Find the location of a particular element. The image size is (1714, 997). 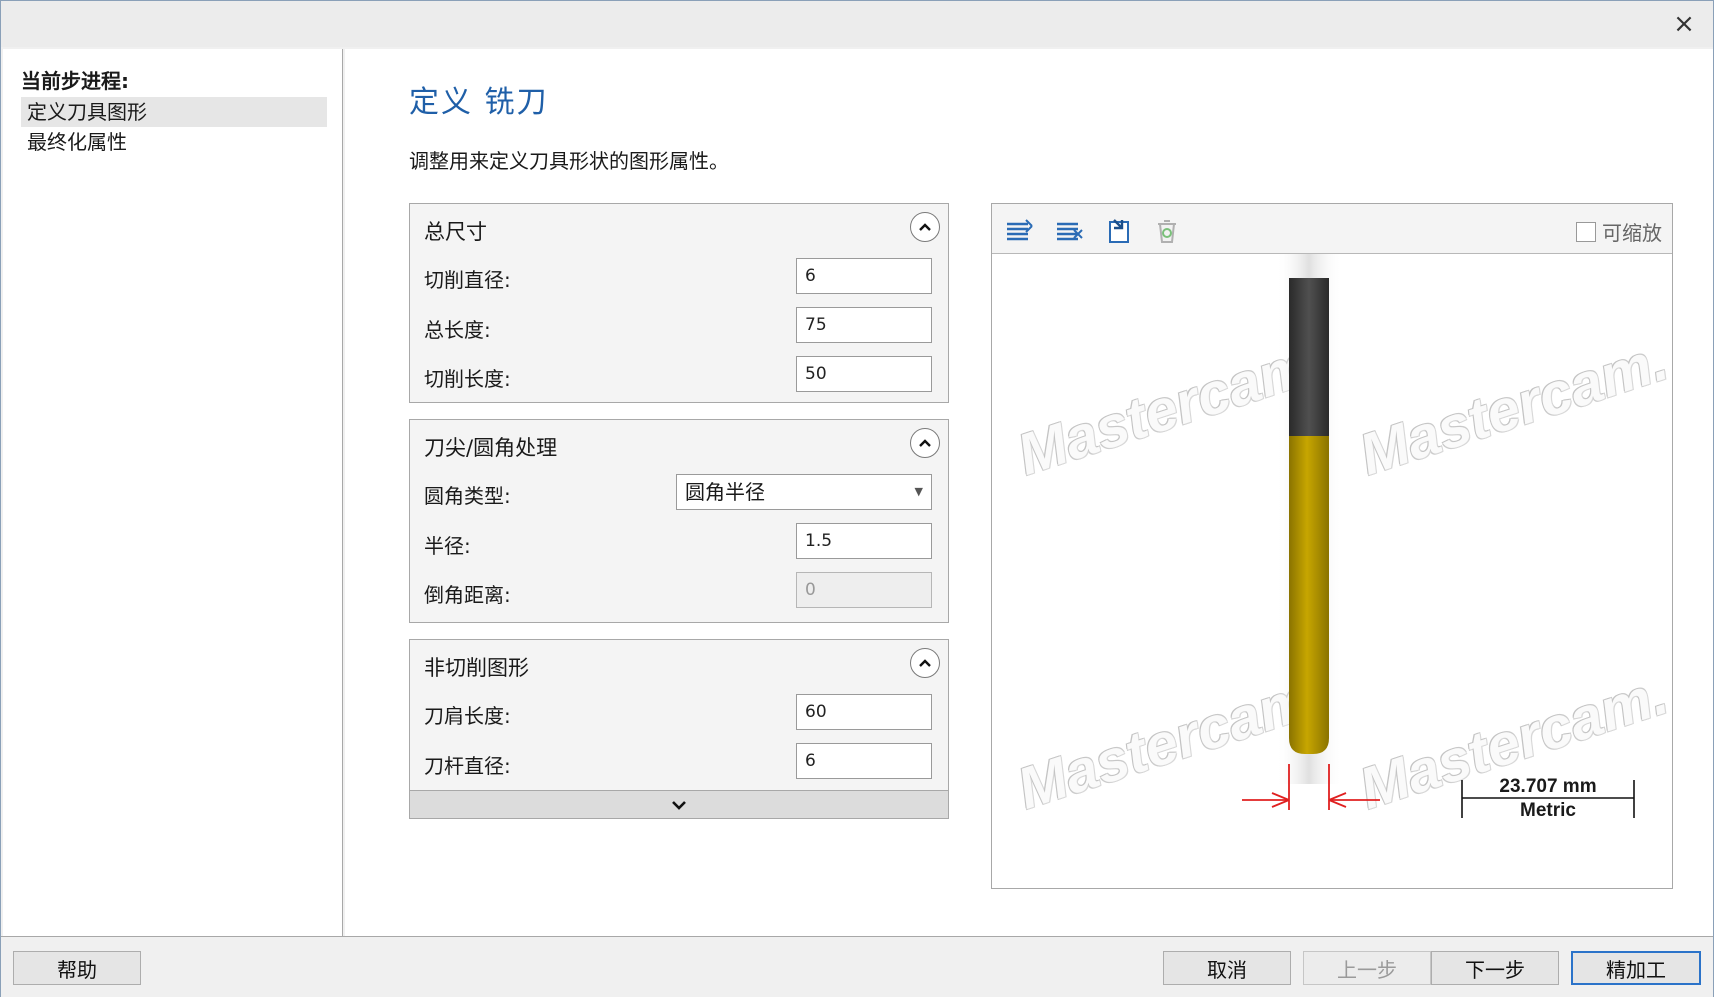

chamfer-distance-input is located at coordinates (864, 590).